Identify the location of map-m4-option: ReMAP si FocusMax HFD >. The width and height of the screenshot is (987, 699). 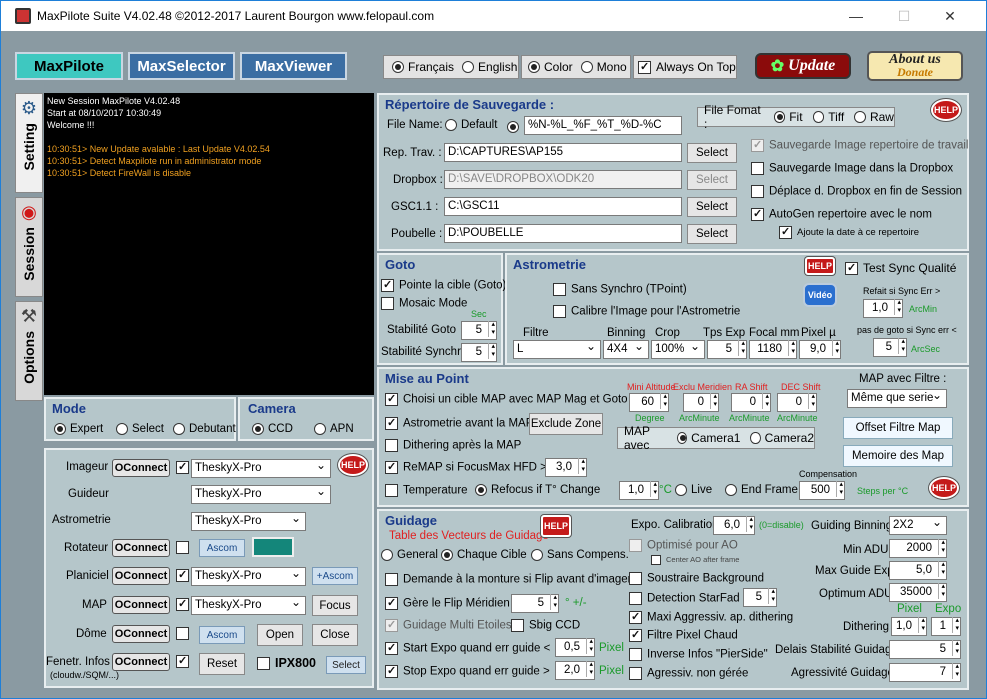
(466, 467).